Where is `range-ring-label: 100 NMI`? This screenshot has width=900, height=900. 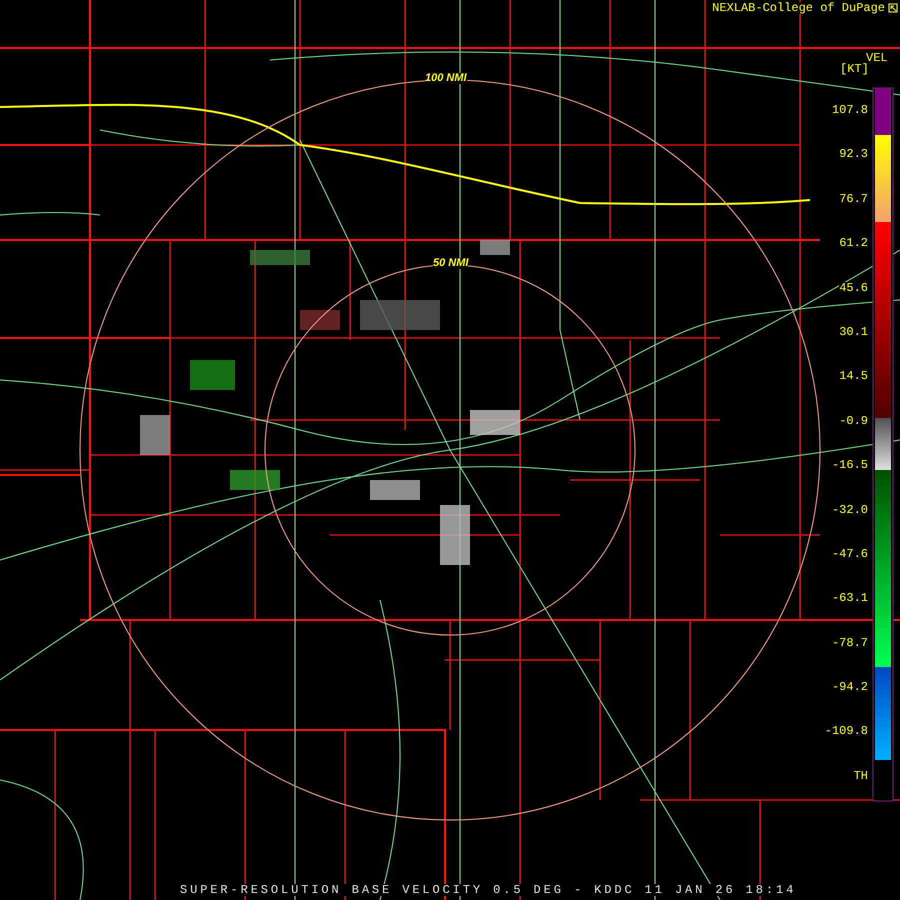
range-ring-label: 100 NMI is located at coordinates (446, 78).